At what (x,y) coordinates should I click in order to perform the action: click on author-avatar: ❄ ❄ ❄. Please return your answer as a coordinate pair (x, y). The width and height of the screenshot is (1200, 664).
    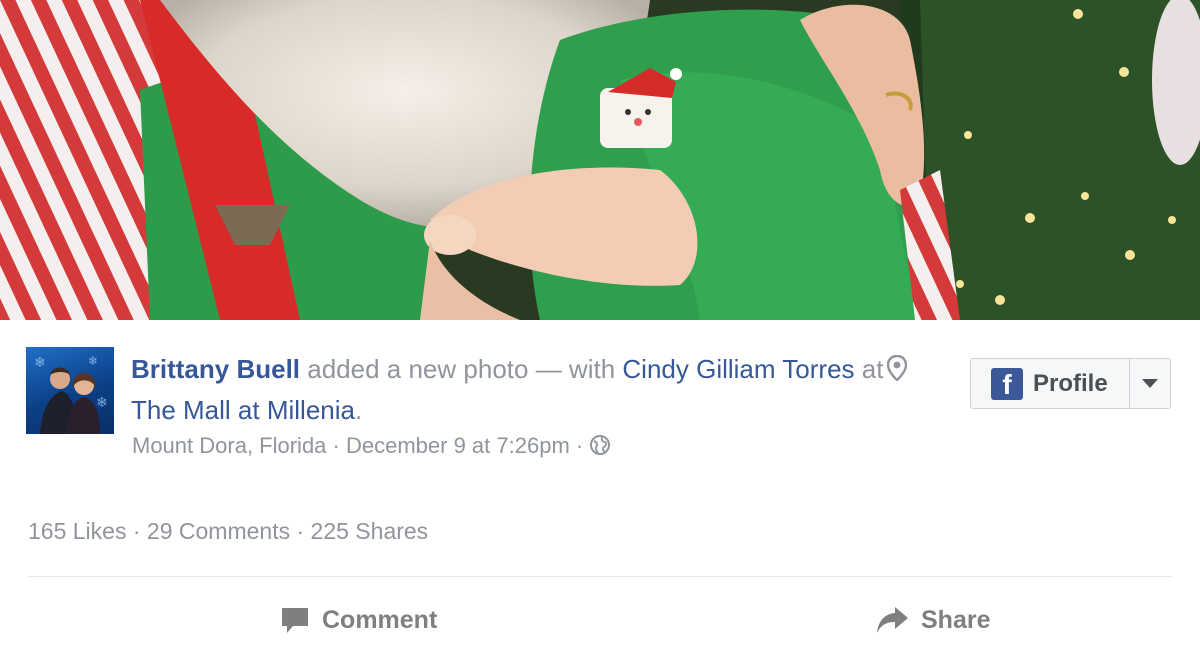
    Looking at the image, I should click on (70, 390).